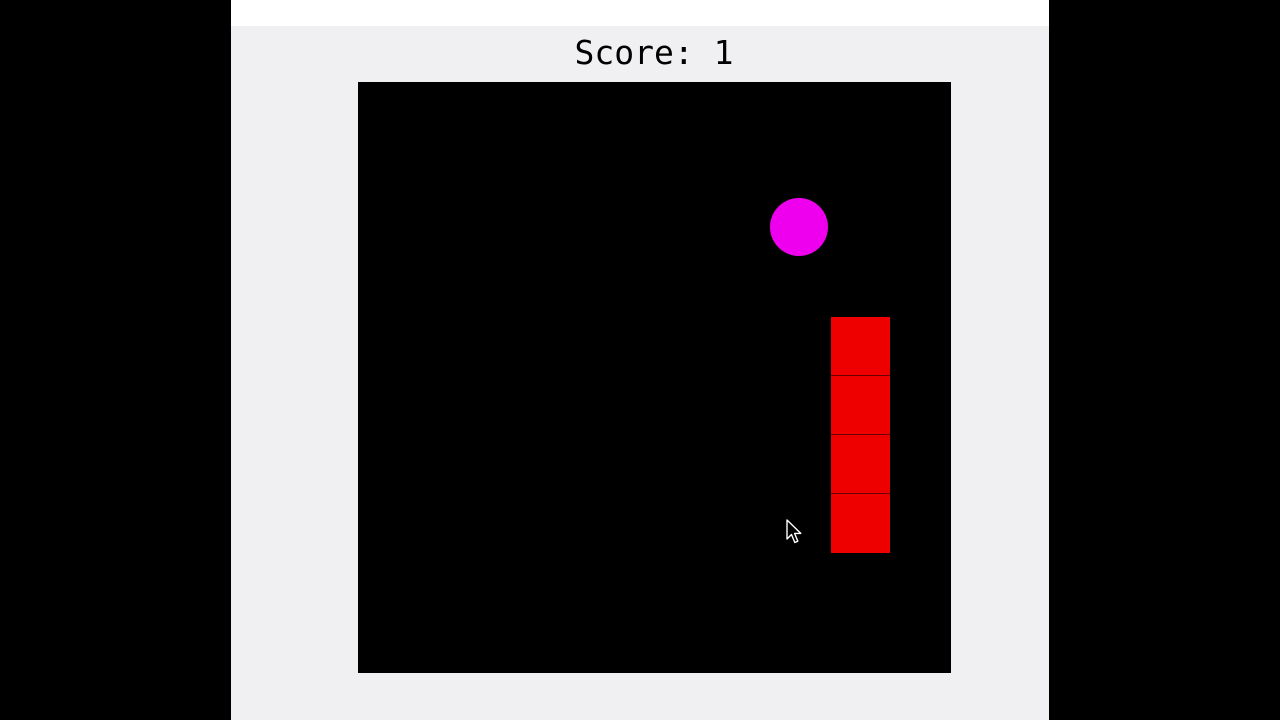 The width and height of the screenshot is (1280, 720). Describe the element at coordinates (794, 531) in the screenshot. I see `mouse-pointer-icon` at that location.